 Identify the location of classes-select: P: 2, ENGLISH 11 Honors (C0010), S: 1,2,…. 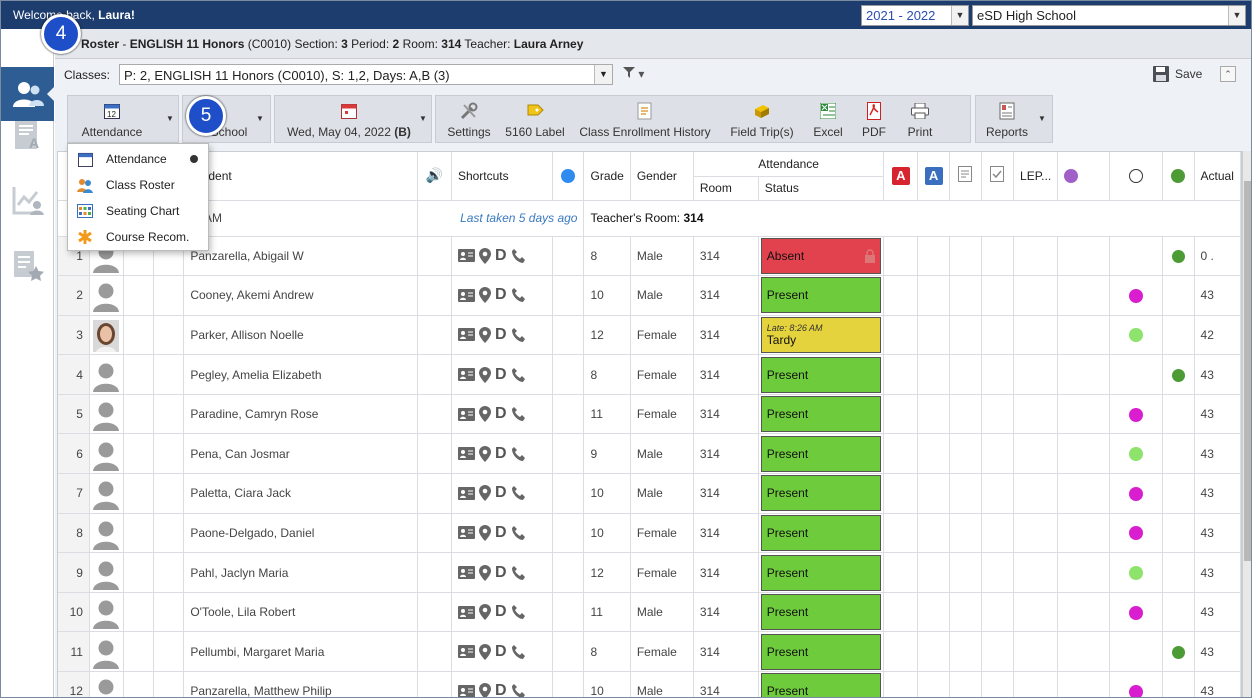
(366, 74).